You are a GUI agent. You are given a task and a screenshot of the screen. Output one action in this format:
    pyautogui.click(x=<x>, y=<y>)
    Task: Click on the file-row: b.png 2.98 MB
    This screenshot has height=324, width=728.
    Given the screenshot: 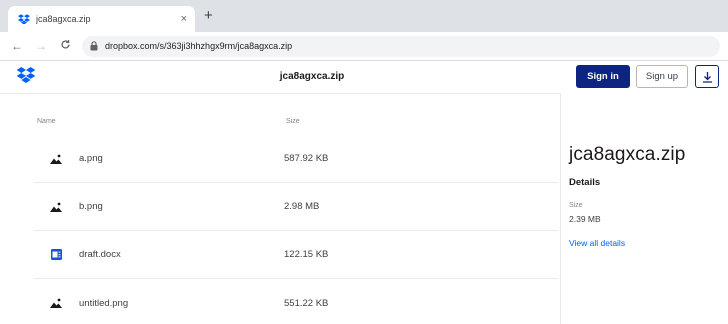 What is the action you would take?
    pyautogui.click(x=296, y=207)
    